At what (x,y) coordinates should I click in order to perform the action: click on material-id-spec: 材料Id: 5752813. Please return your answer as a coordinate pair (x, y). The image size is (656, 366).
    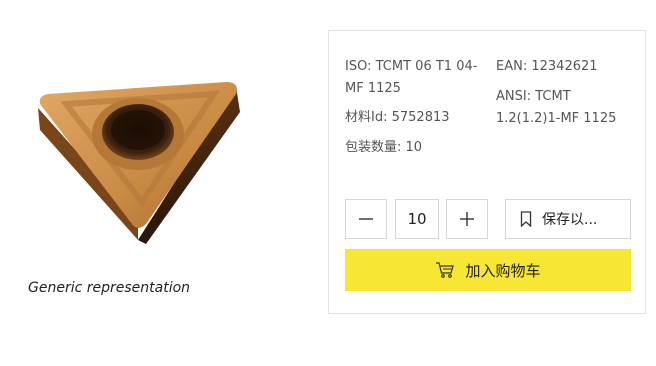
    Looking at the image, I should click on (397, 118).